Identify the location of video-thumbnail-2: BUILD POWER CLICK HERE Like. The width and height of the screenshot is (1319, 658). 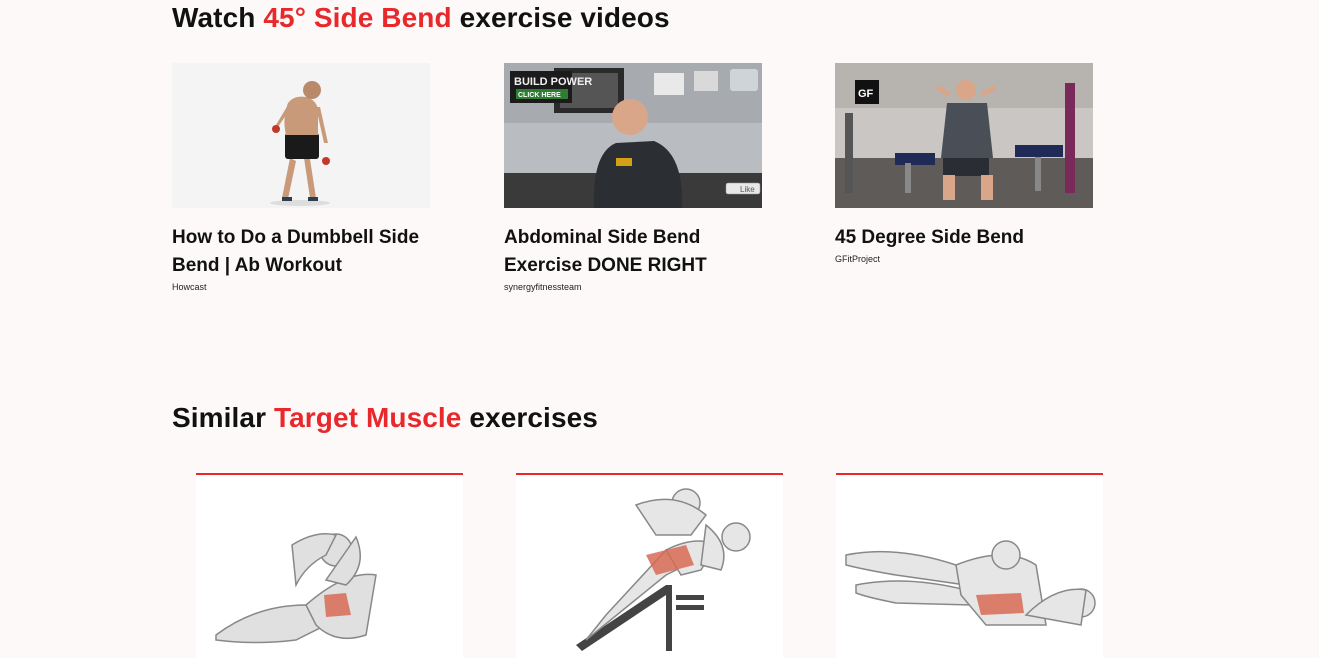
(633, 135).